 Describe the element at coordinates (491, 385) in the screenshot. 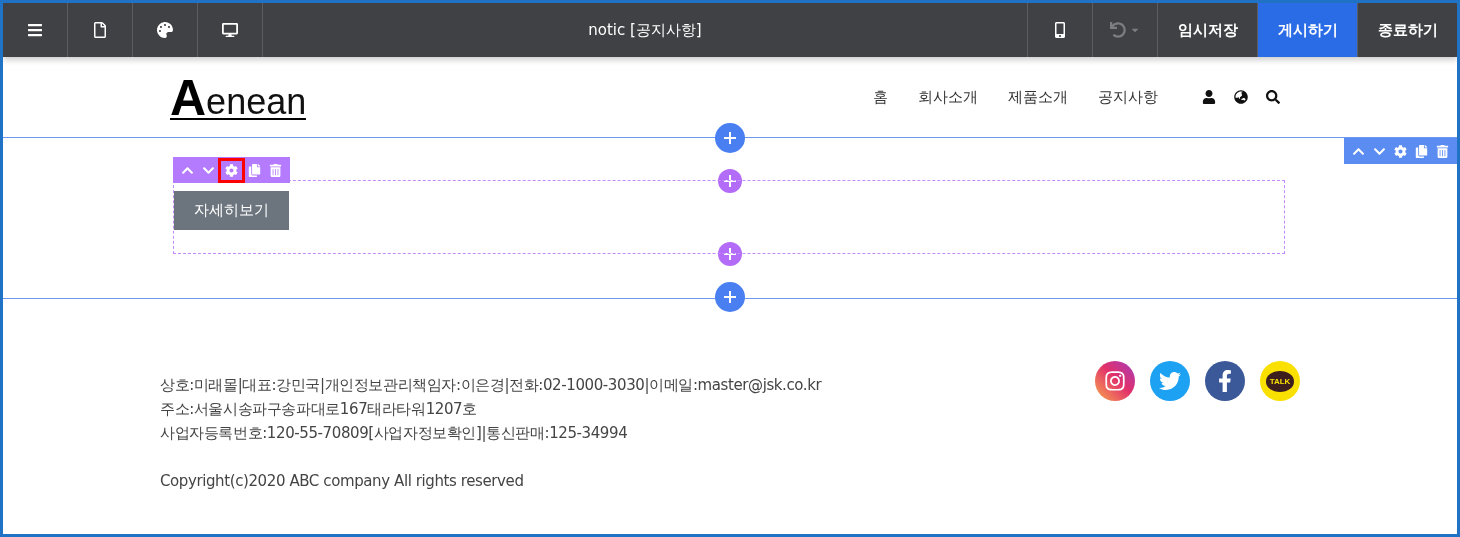

I see `company-info-text: 상호:미래몰|대표:강민국|개인정보관리책임자:이은경|전화:02-1000-3030|이메일:master@jsk.co.kr` at that location.